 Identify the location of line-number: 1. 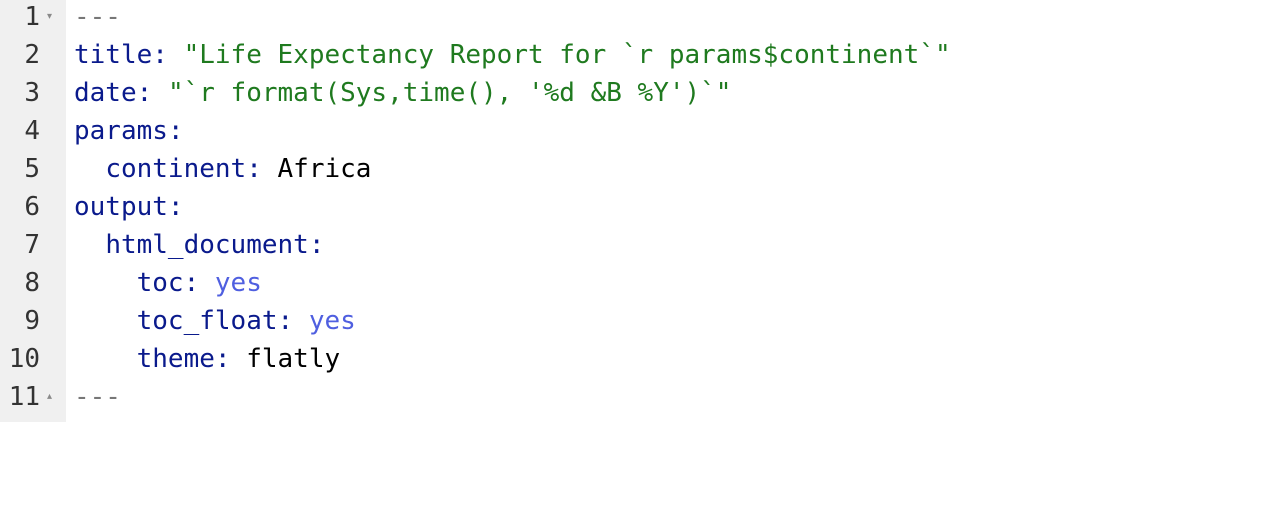
(32, 17).